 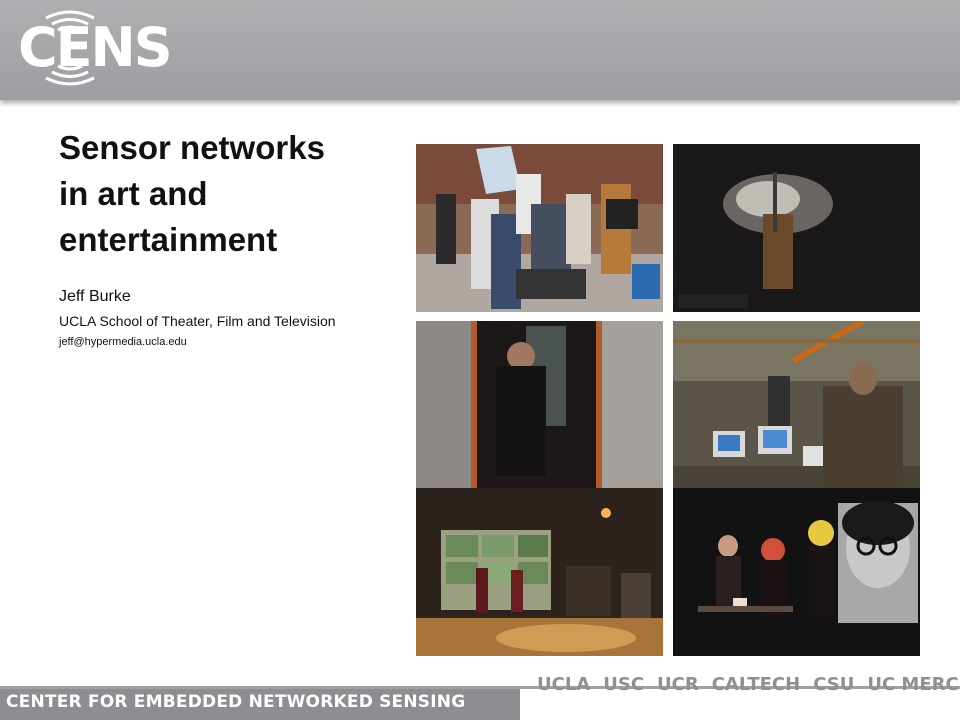 I want to click on partner-caltech: CALTECH, so click(x=756, y=684).